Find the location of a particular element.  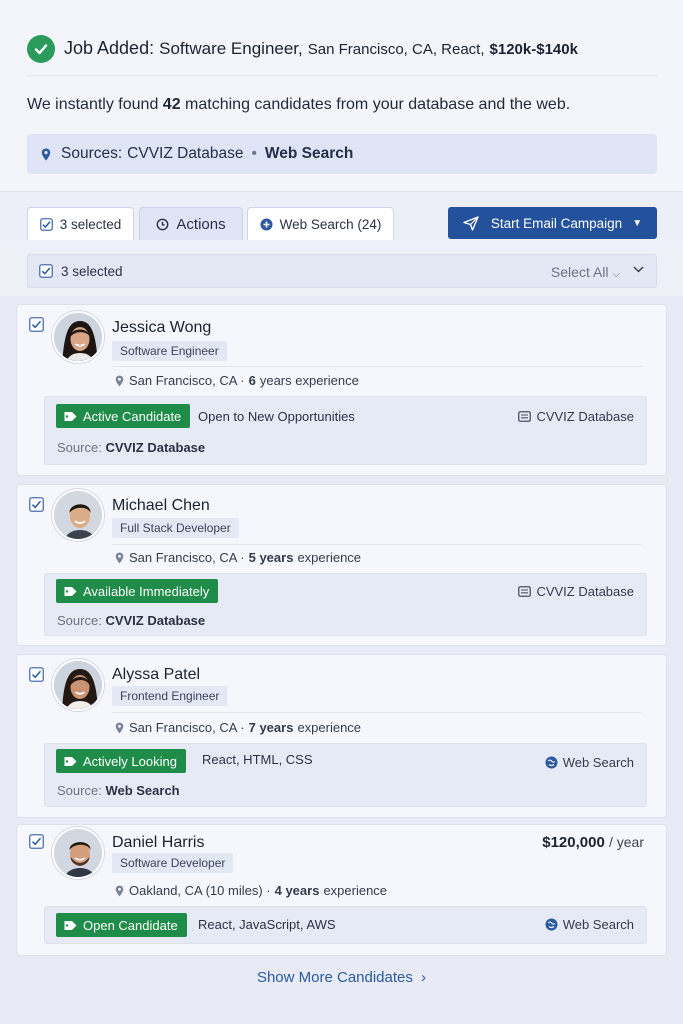

salary-display: $120,000 / year is located at coordinates (593, 842).